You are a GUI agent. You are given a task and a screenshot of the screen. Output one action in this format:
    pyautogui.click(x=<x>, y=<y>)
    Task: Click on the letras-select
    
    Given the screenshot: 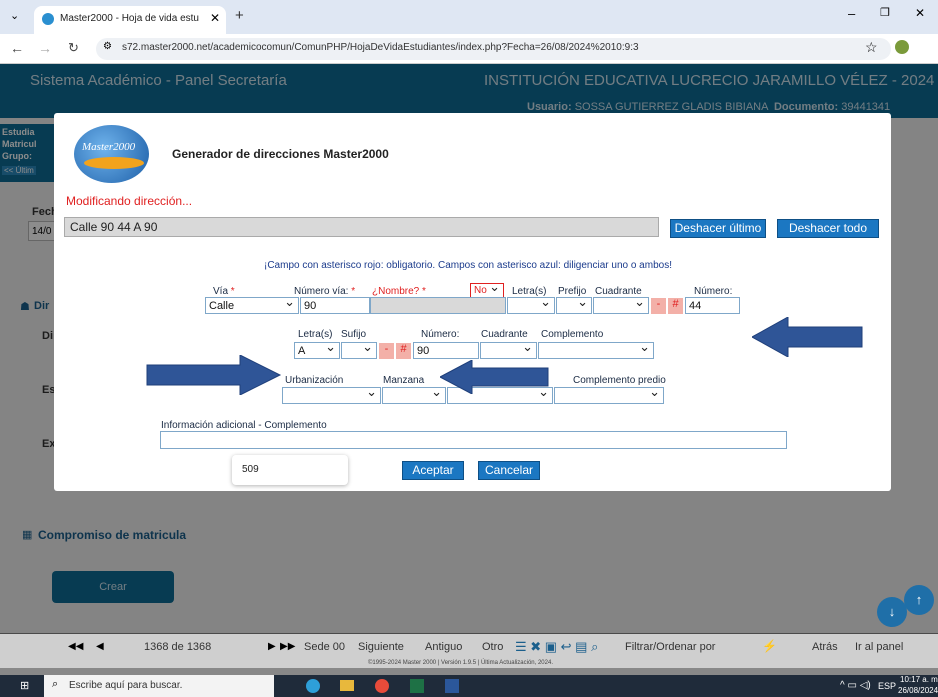 What is the action you would take?
    pyautogui.click(x=531, y=304)
    